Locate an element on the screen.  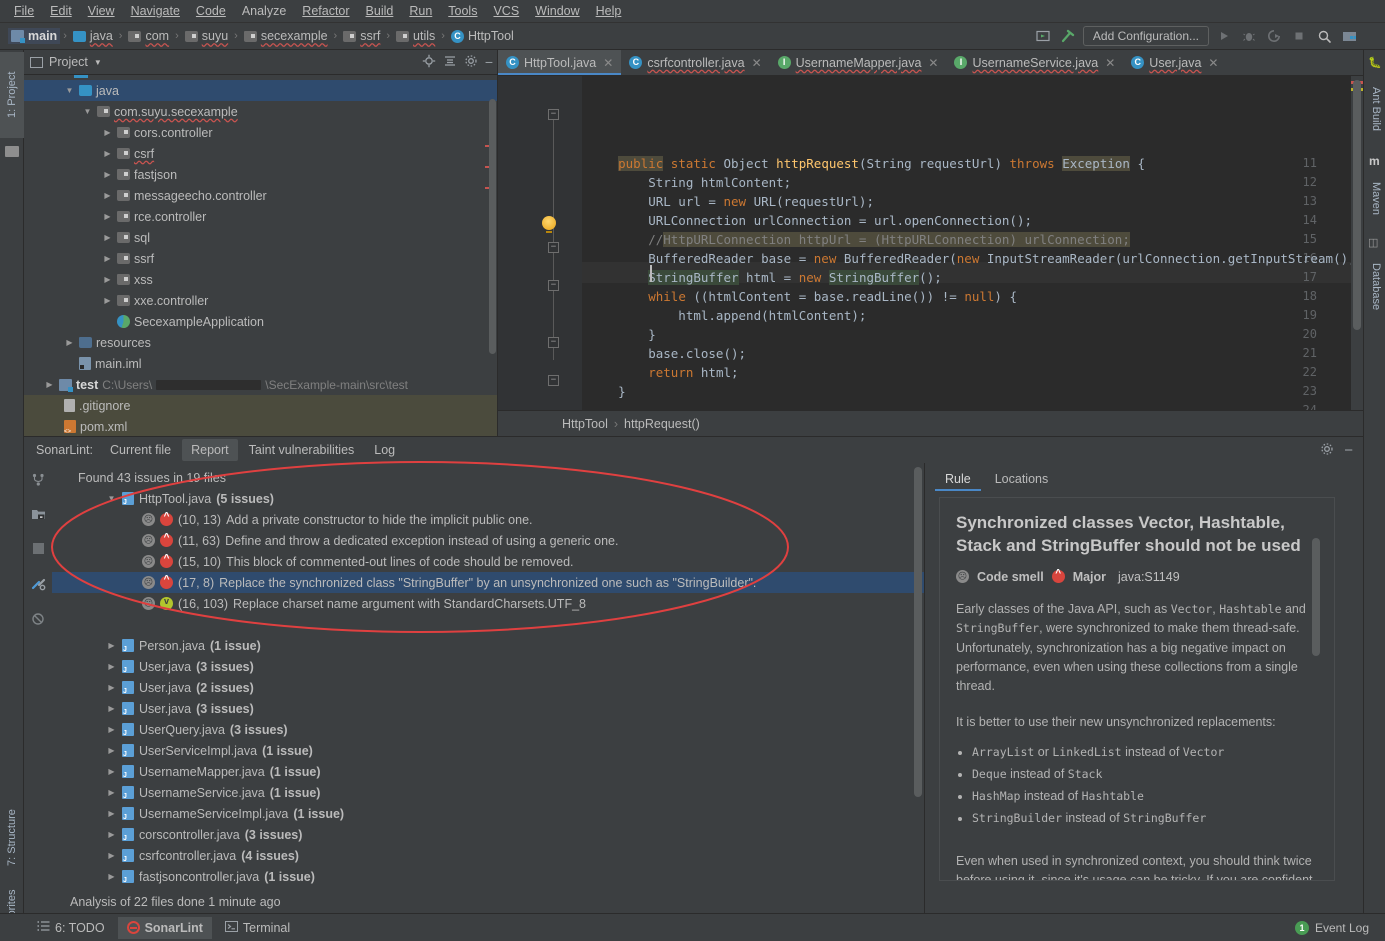
sidebar-item-maven: Maven is located at coordinates (1374, 199).